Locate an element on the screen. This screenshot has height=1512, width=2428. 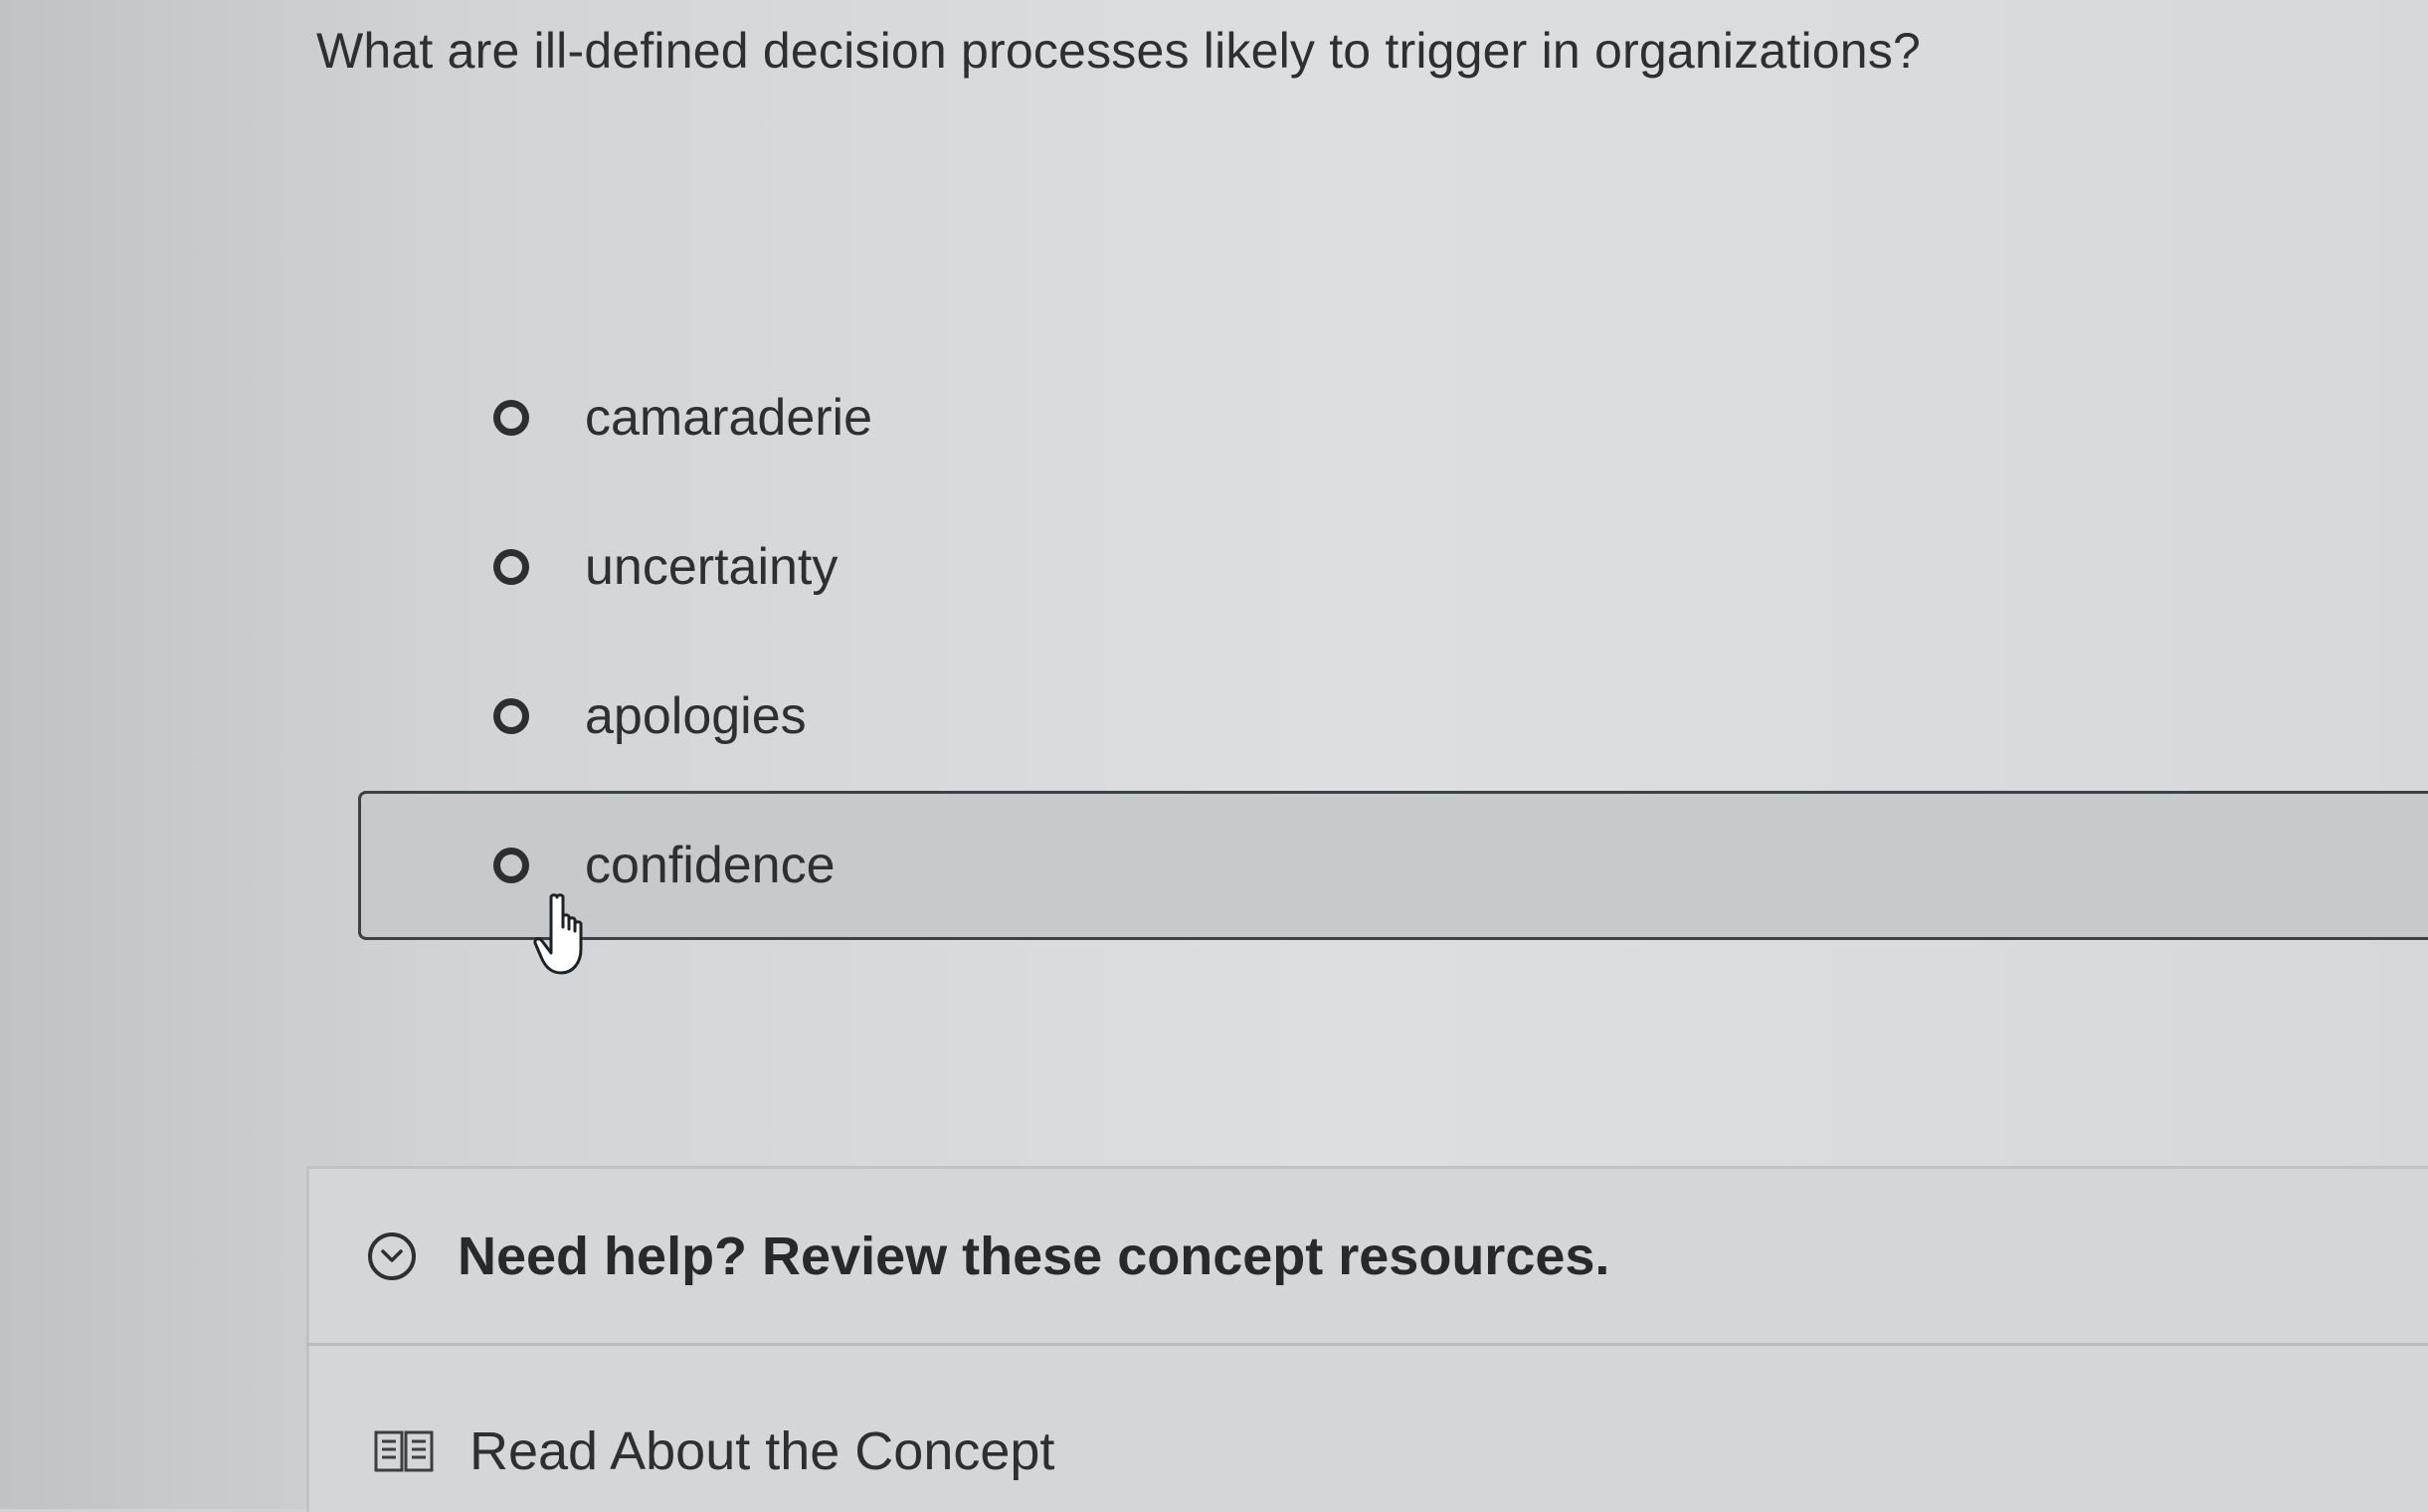
chevron-down-icon is located at coordinates (392, 1255).